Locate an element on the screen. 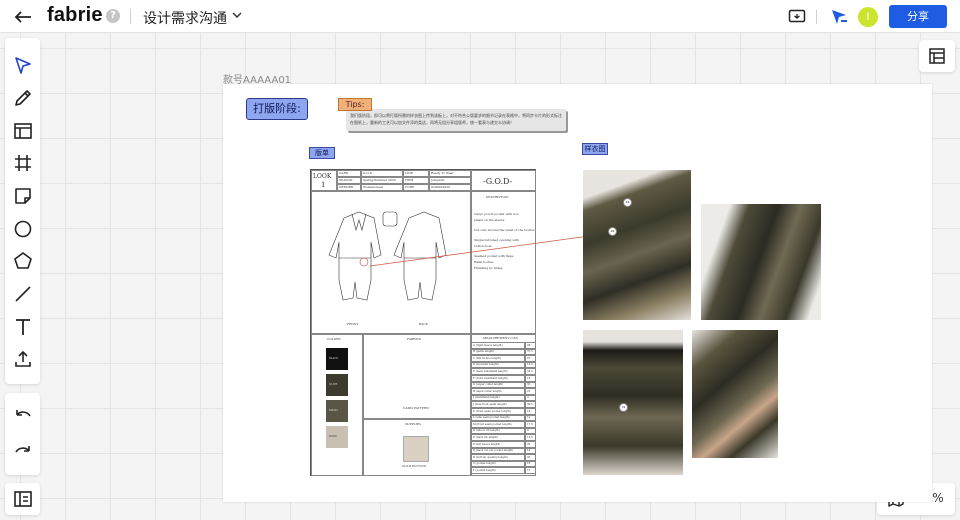 The width and height of the screenshot is (960, 520). cursor-follow-icon is located at coordinates (839, 17).